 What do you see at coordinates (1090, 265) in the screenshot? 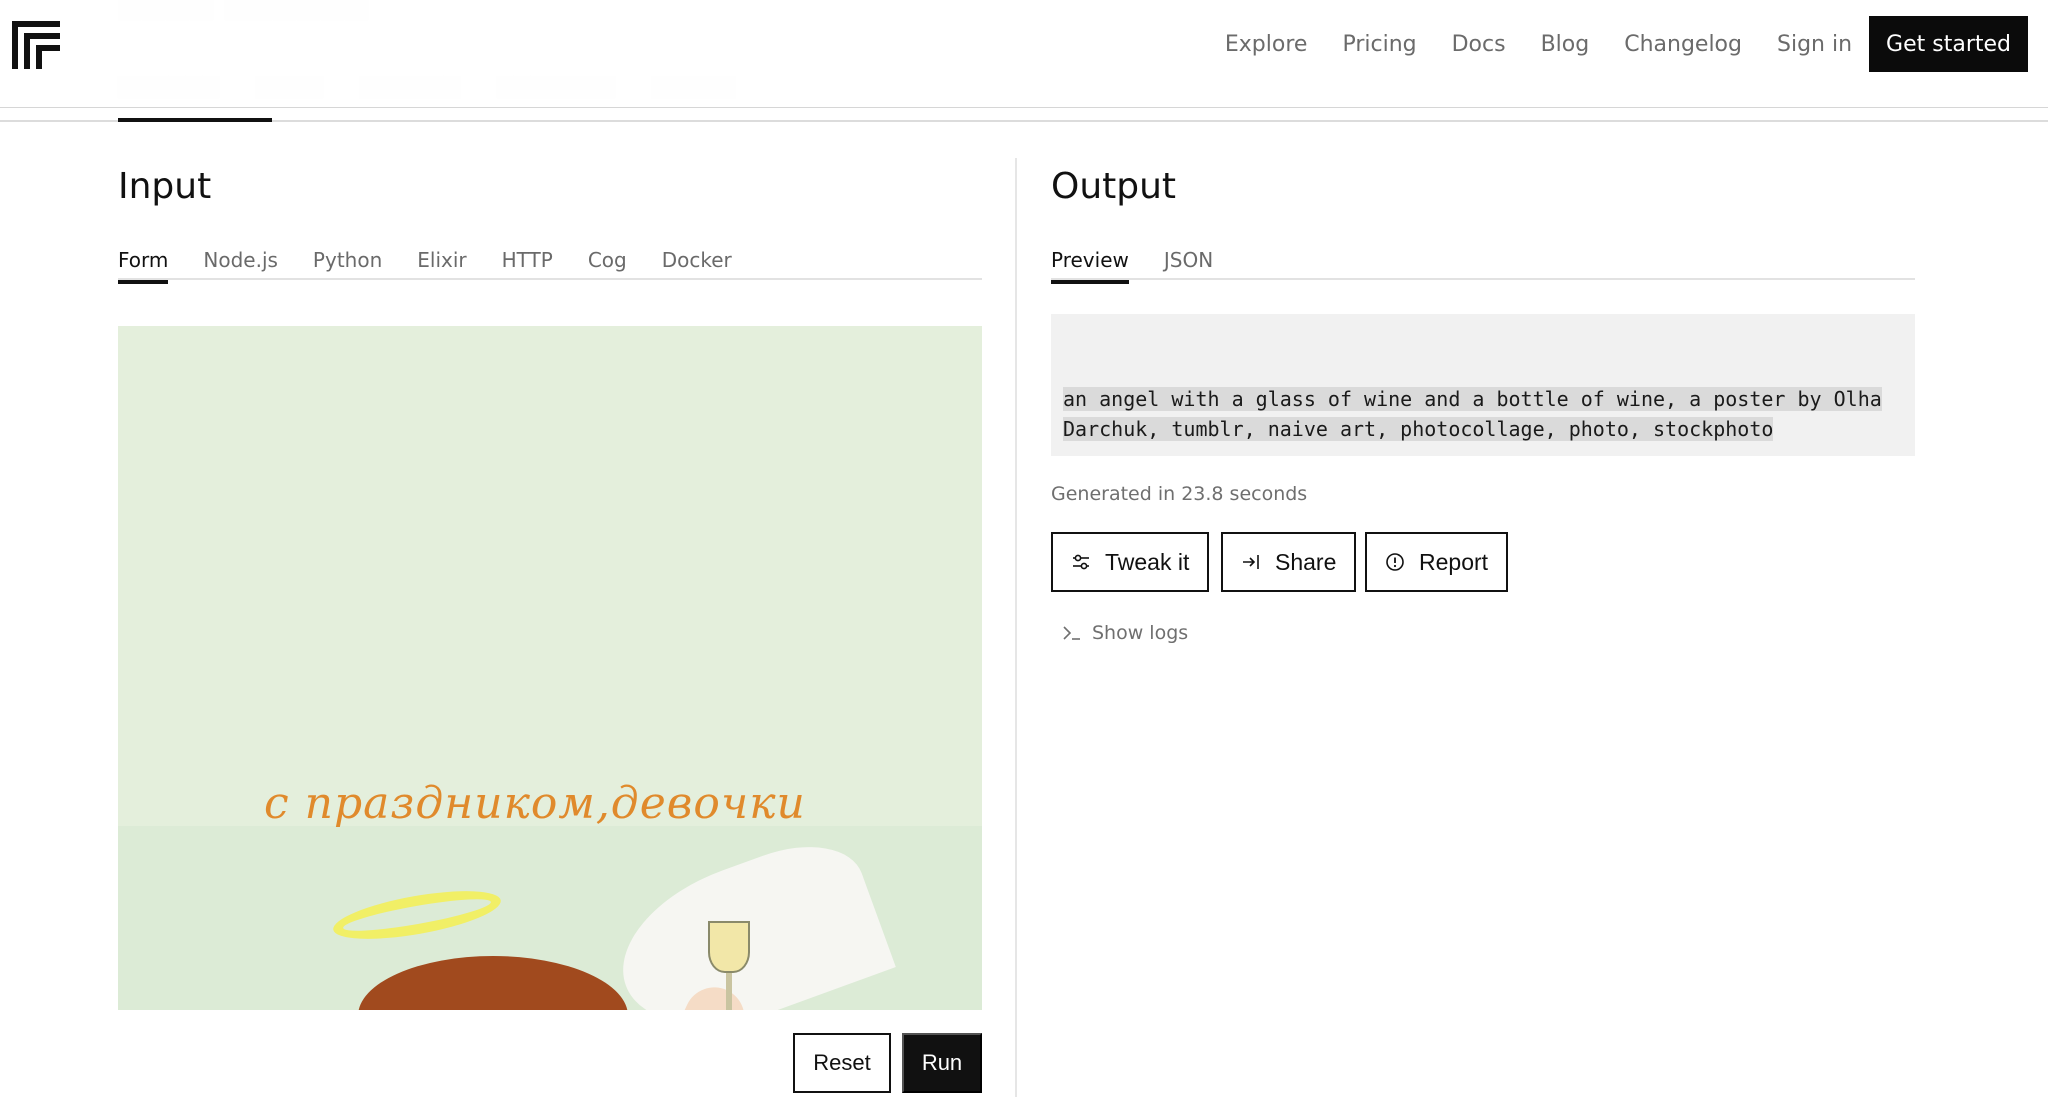
I see `tab-preview: Preview` at bounding box center [1090, 265].